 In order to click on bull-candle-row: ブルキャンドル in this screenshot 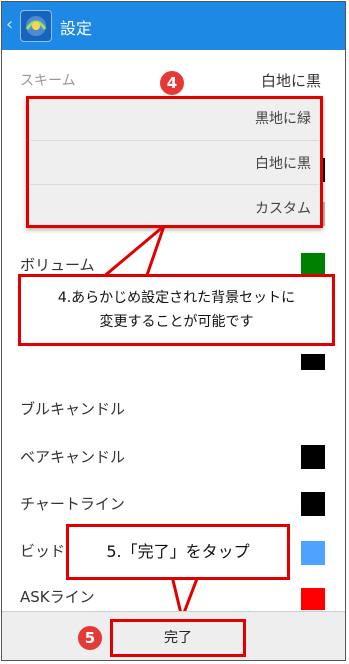, I will do `click(173, 408)`.